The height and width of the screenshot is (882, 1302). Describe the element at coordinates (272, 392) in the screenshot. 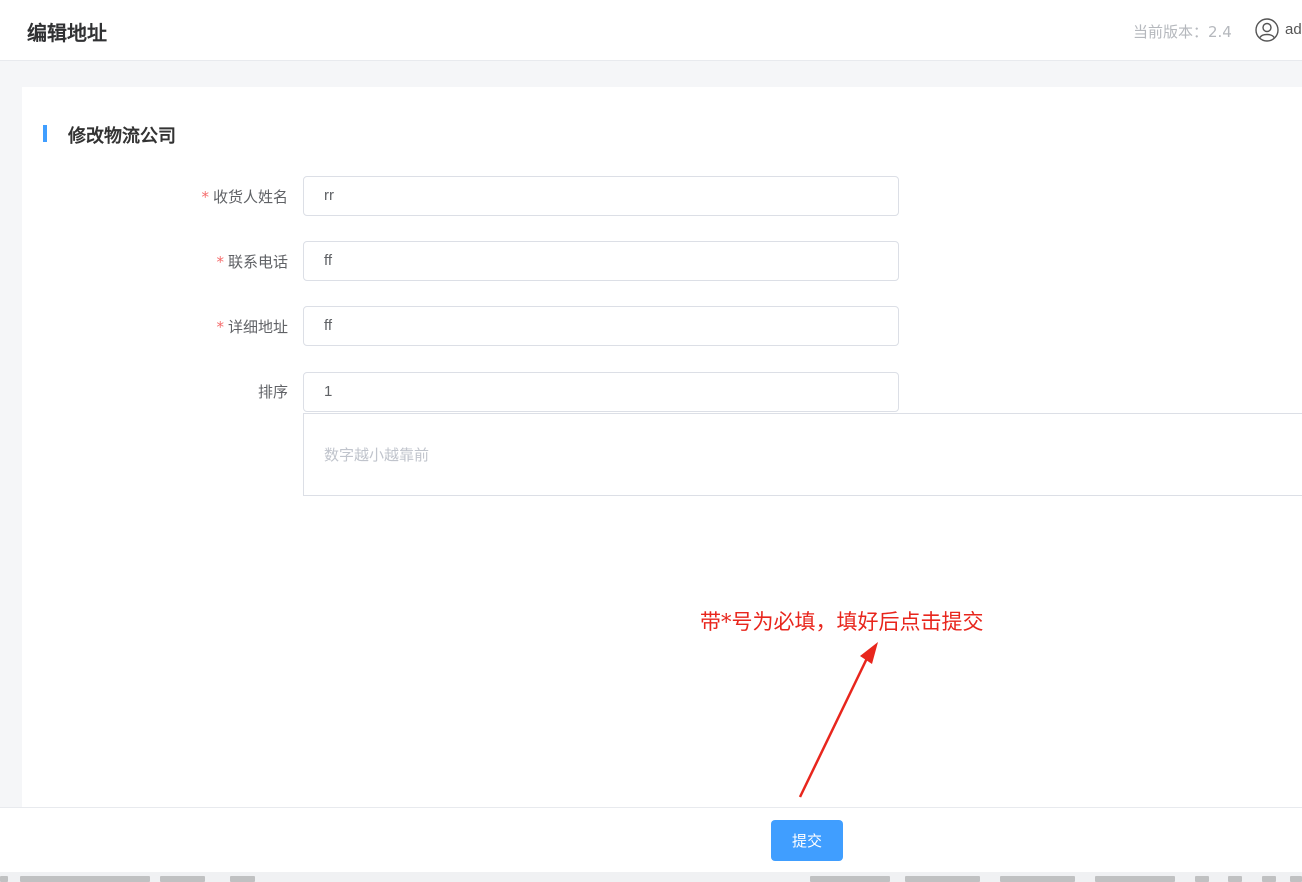

I see `field-label-sort: 排序` at that location.